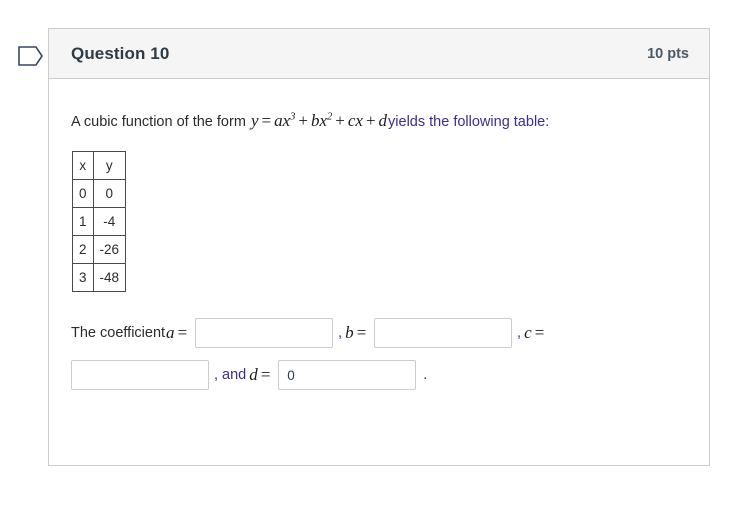  Describe the element at coordinates (182, 332) in the screenshot. I see `equals-a: =` at that location.